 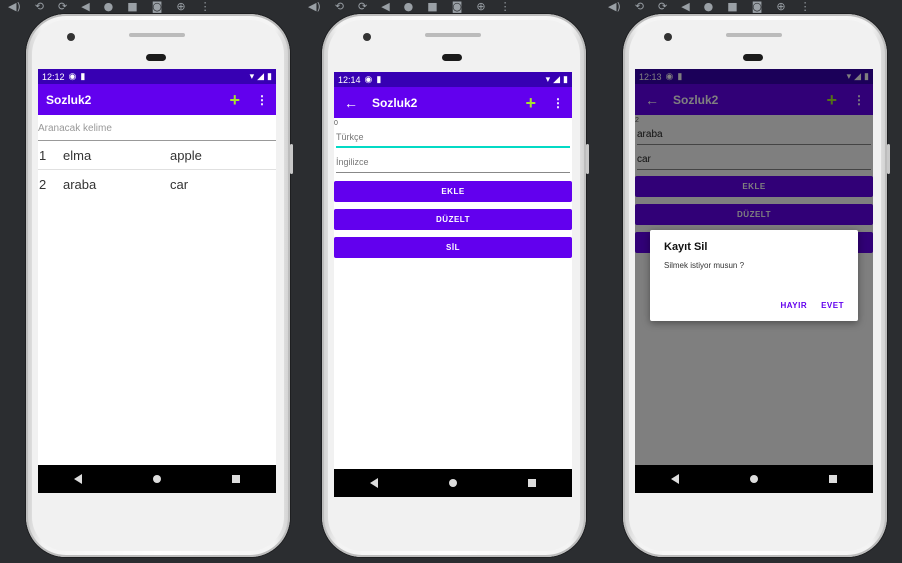 What do you see at coordinates (453, 163) in the screenshot?
I see `english-field: İngilizce` at bounding box center [453, 163].